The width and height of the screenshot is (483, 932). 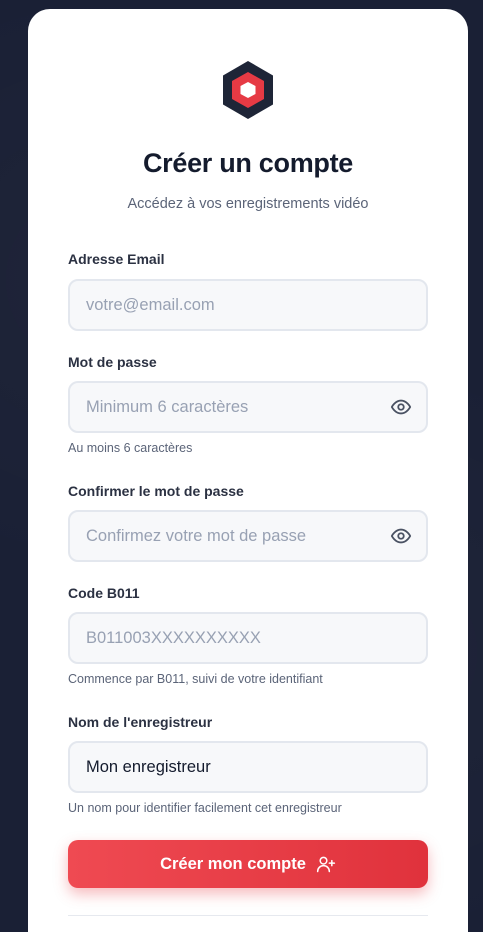 I want to click on recorder-name-field, so click(x=231, y=767).